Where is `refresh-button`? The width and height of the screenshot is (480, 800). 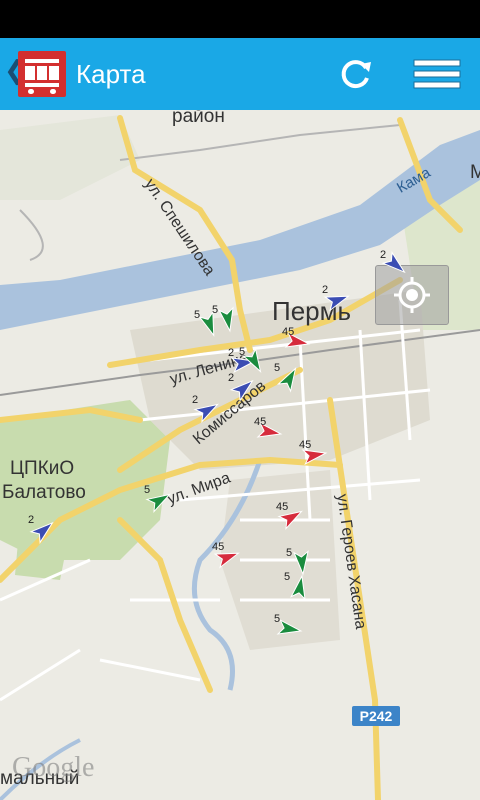
refresh-button is located at coordinates (356, 74).